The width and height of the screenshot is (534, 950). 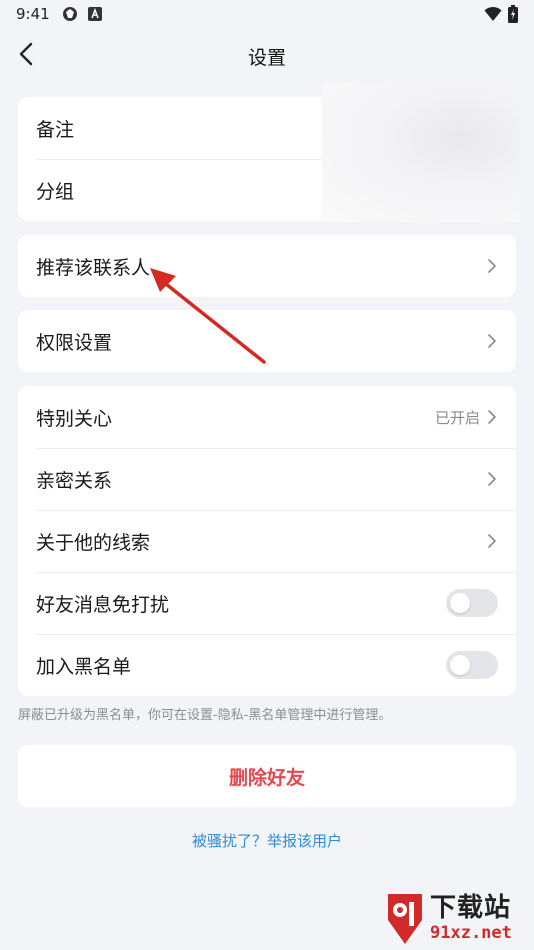 What do you see at coordinates (493, 16) in the screenshot?
I see `wifi-icon` at bounding box center [493, 16].